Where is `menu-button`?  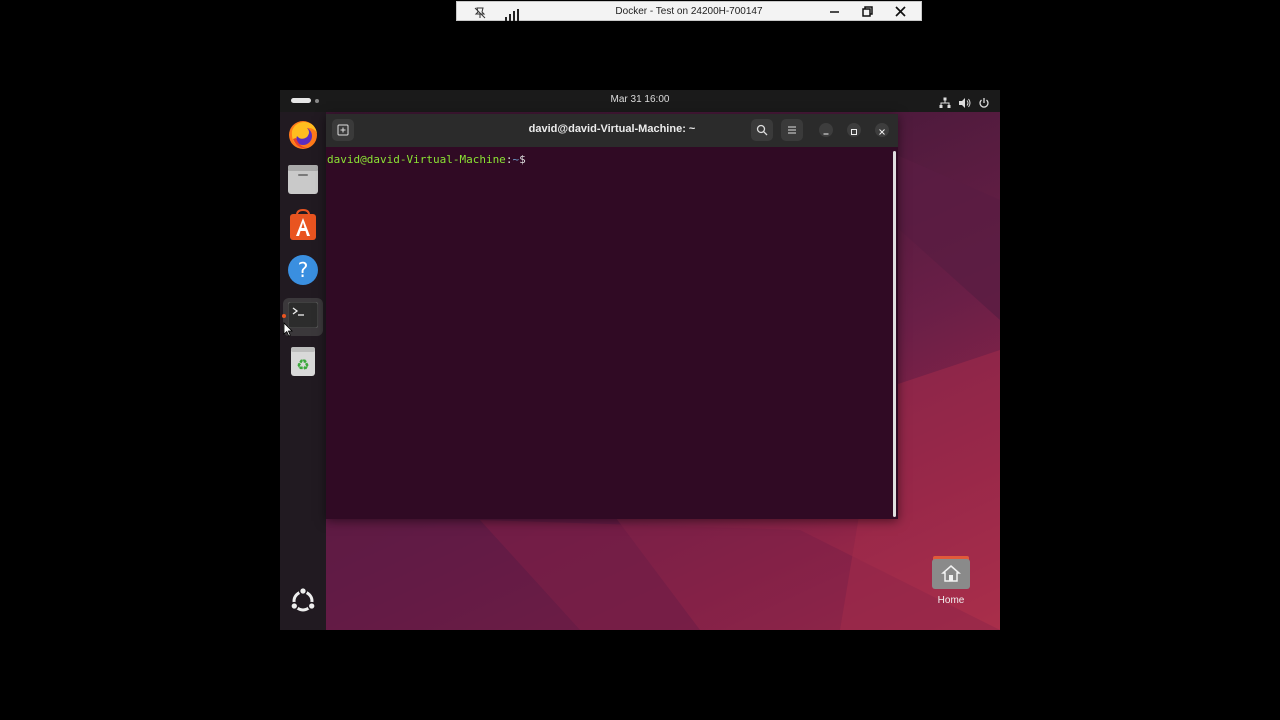 menu-button is located at coordinates (792, 130).